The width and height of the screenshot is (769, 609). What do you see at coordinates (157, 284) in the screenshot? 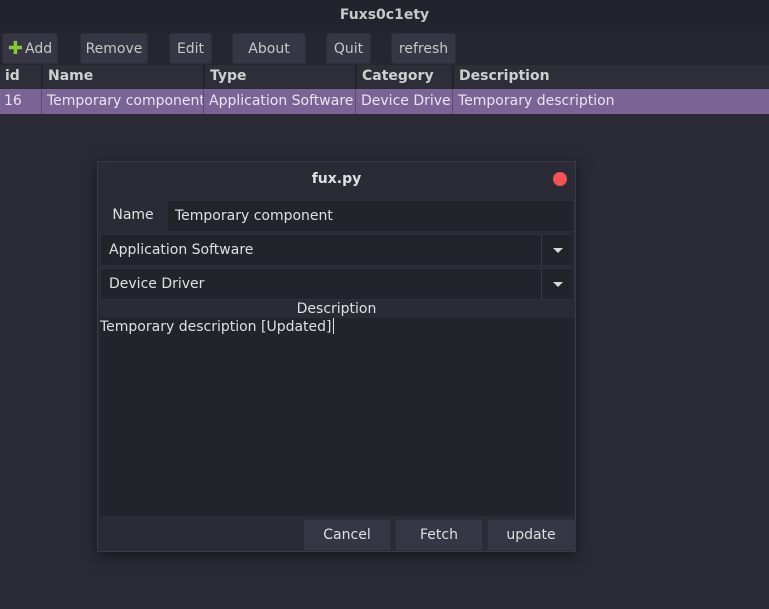
I see `category-select-value: Device Driver` at bounding box center [157, 284].